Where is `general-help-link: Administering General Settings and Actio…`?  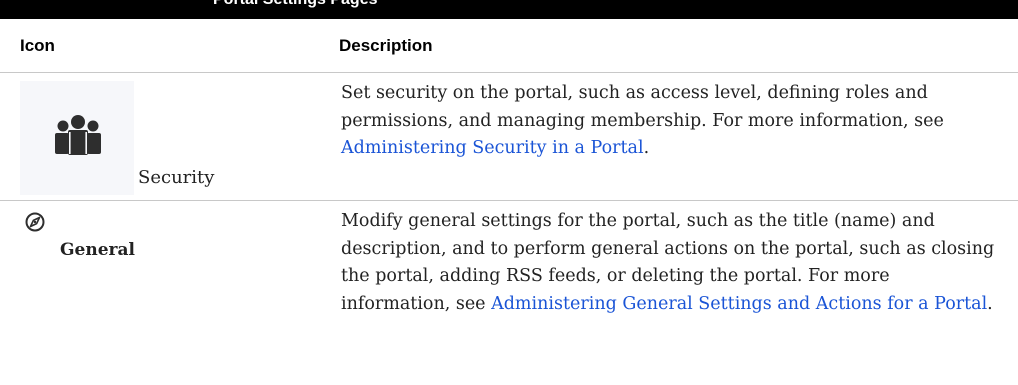
general-help-link: Administering General Settings and Actio… is located at coordinates (739, 304).